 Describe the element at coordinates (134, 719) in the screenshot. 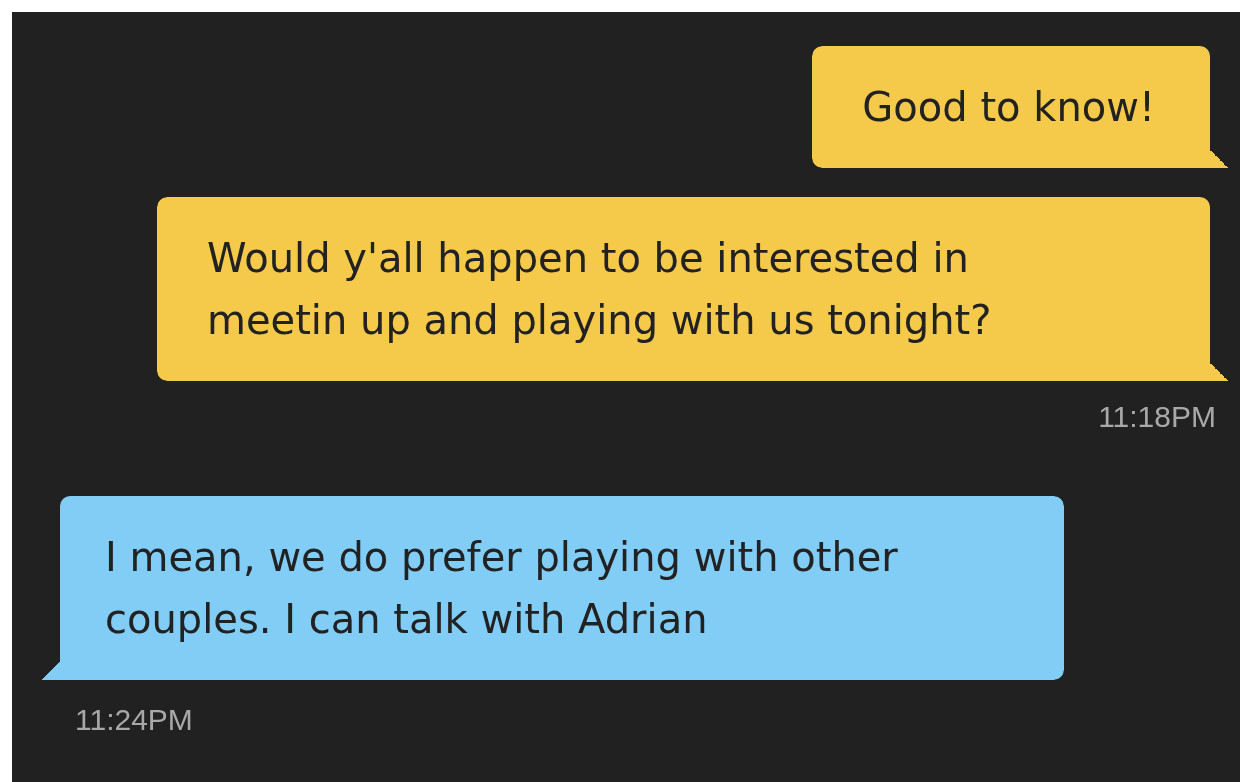

I see `timestamp: 11:24PM` at that location.